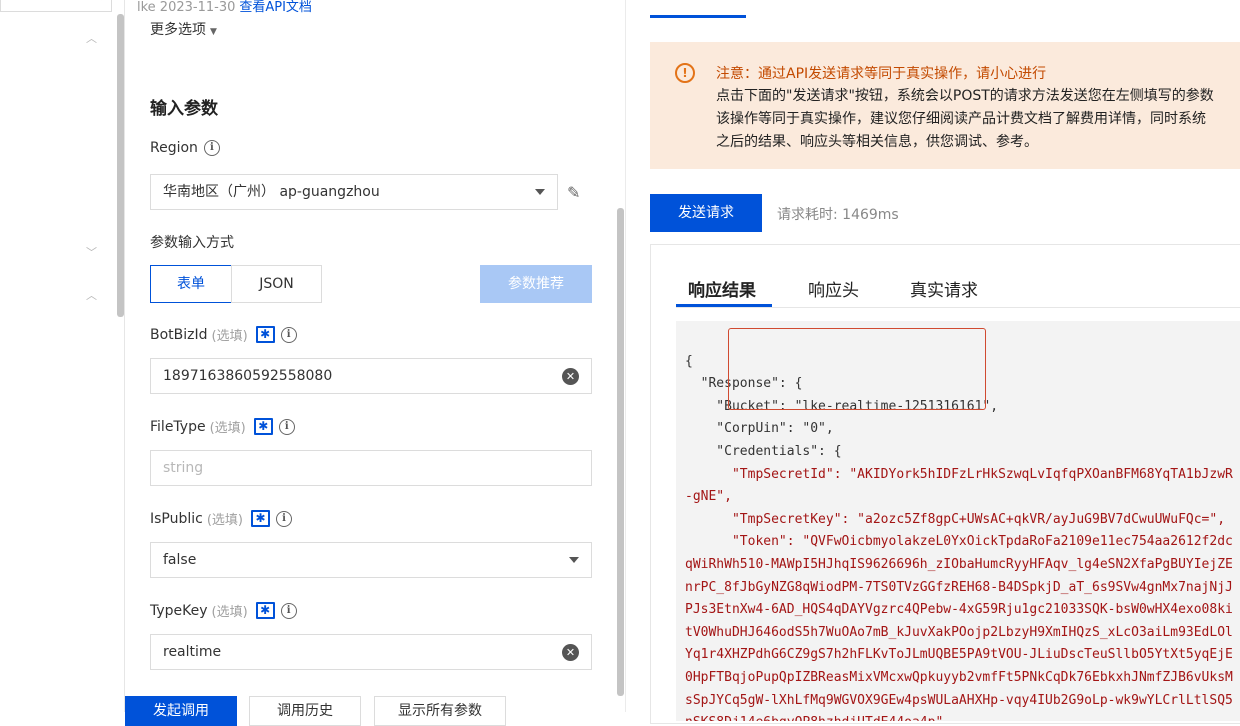 Image resolution: width=1240 pixels, height=726 pixels. I want to click on params-scrollbar, so click(620, 452).